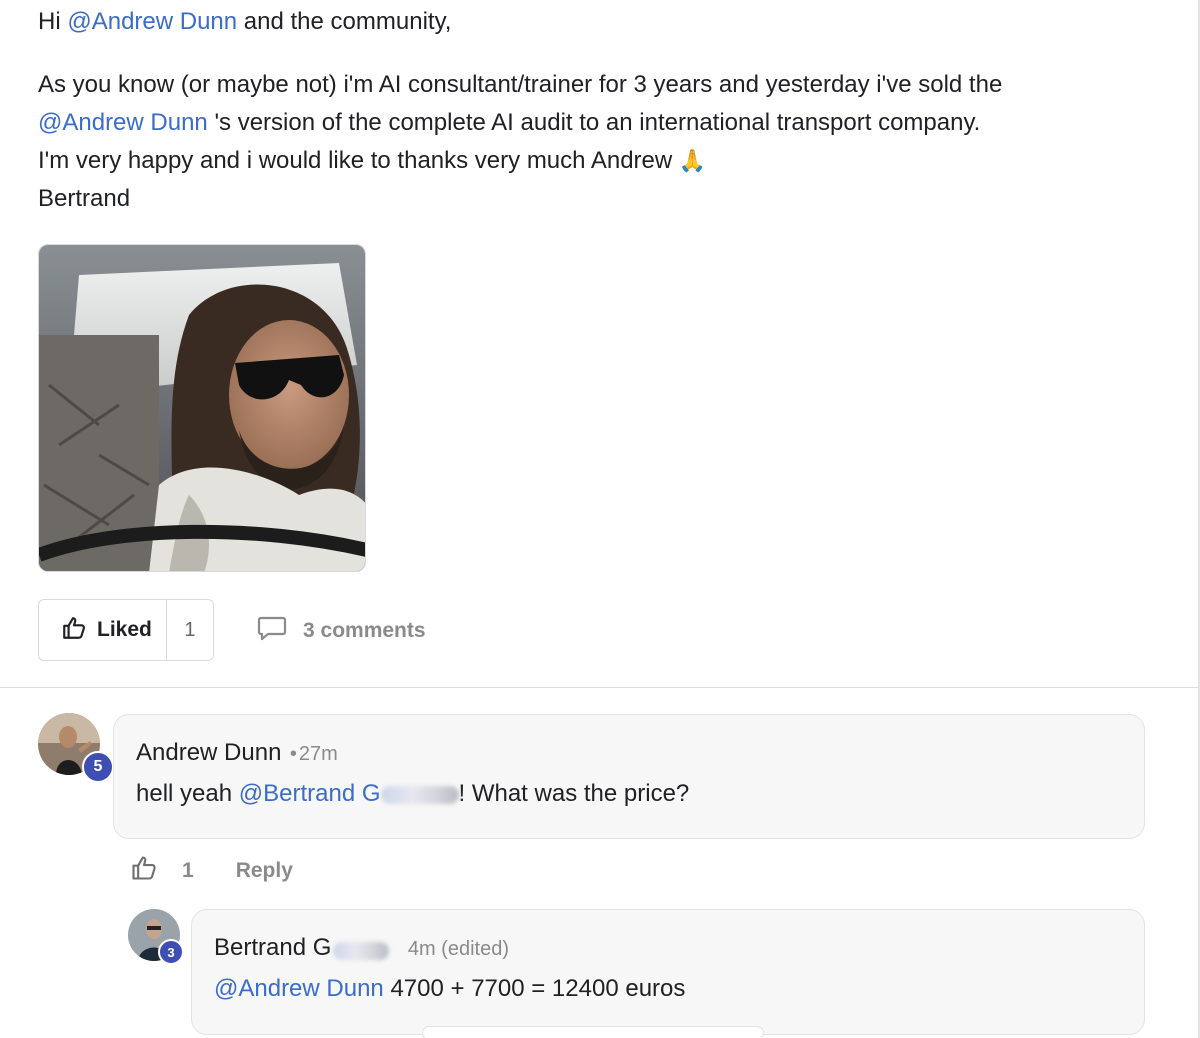 The height and width of the screenshot is (1038, 1200). What do you see at coordinates (458, 949) in the screenshot?
I see `reply-time: 4m (edited)` at bounding box center [458, 949].